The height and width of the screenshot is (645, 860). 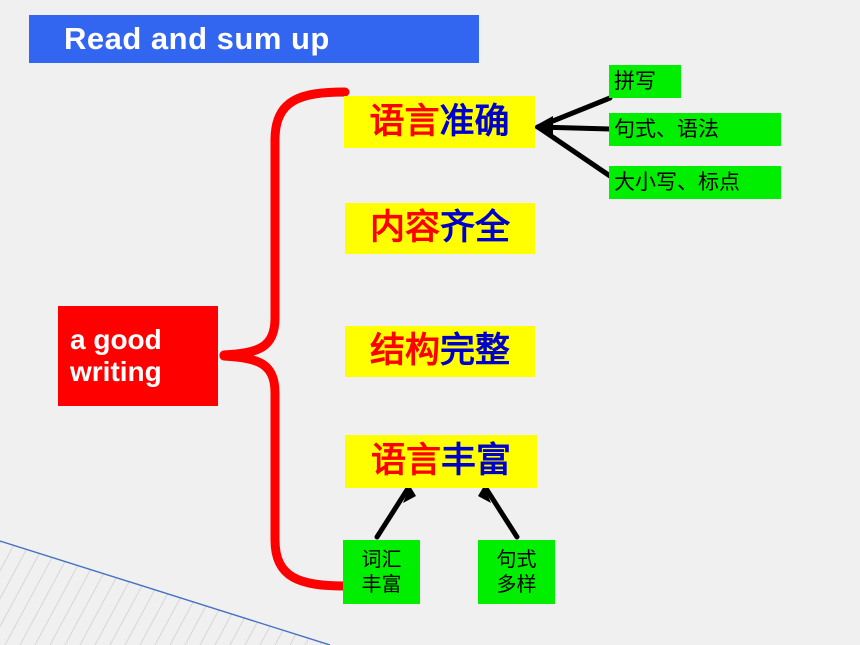 What do you see at coordinates (574, 112) in the screenshot?
I see `arrow-to-spelling` at bounding box center [574, 112].